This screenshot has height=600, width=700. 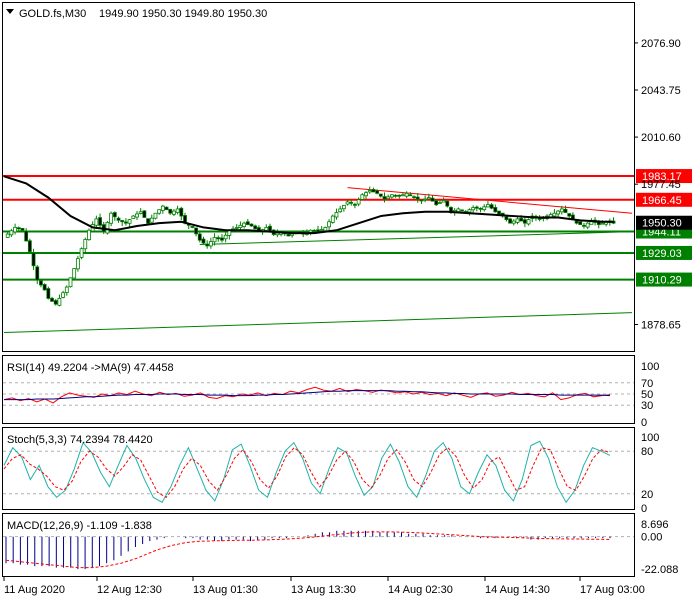 I want to click on y-tick-label: 1977.45, so click(x=661, y=185).